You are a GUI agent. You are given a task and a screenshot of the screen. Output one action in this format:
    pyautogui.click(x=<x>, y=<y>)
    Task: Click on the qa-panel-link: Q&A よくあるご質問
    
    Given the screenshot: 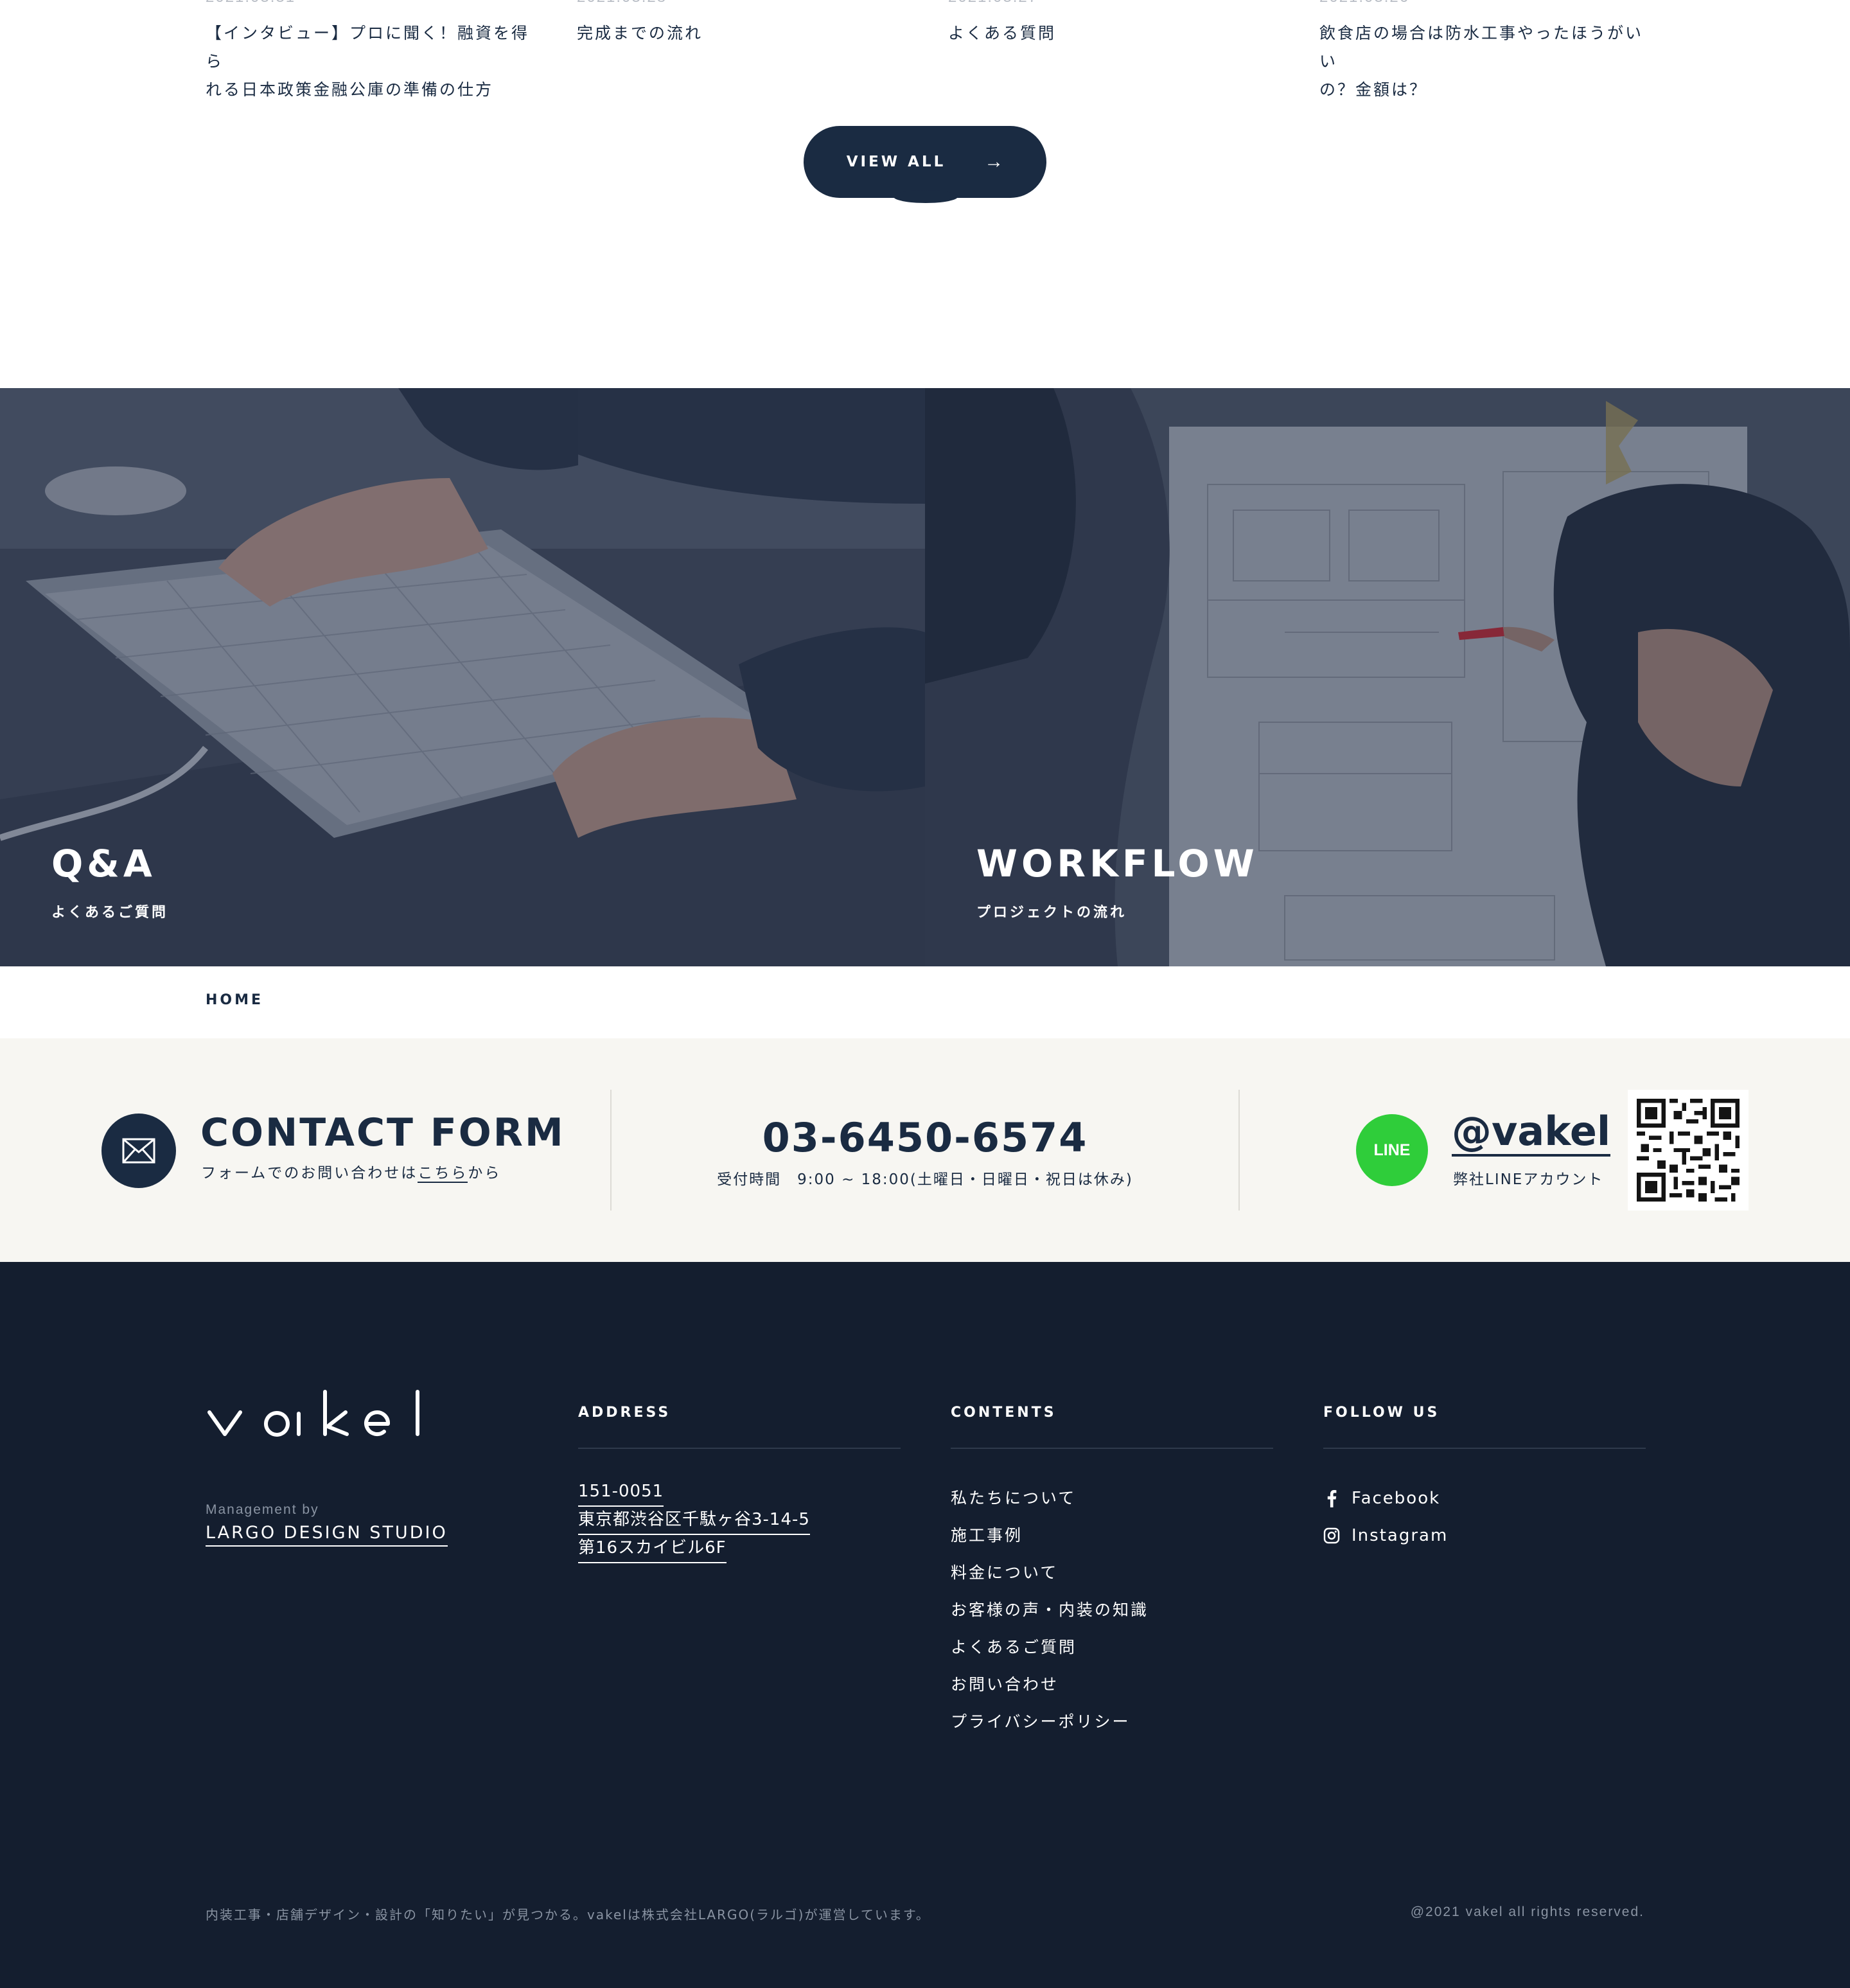 What is the action you would take?
    pyautogui.click(x=463, y=677)
    